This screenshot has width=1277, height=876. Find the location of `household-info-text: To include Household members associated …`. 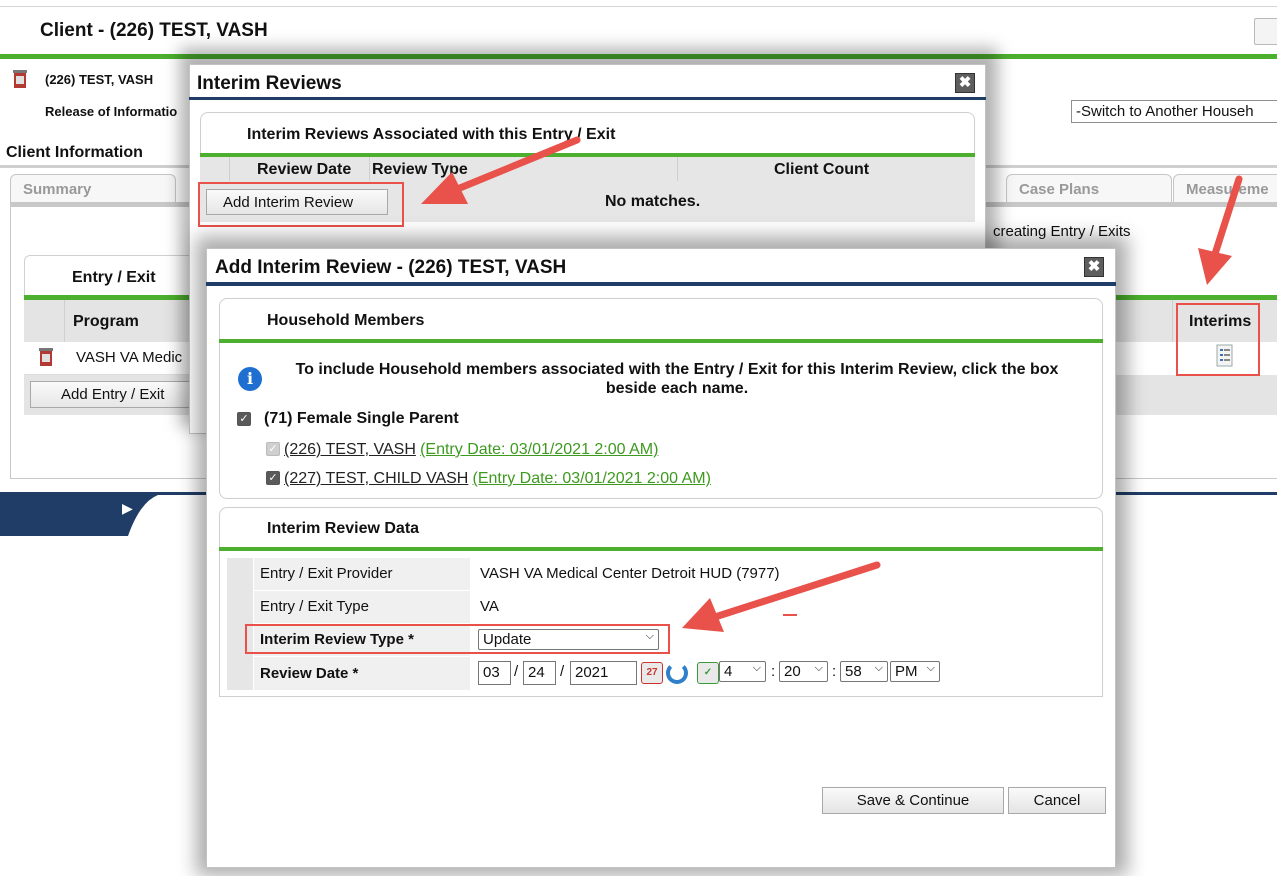

household-info-text: To include Household members associated … is located at coordinates (677, 379).